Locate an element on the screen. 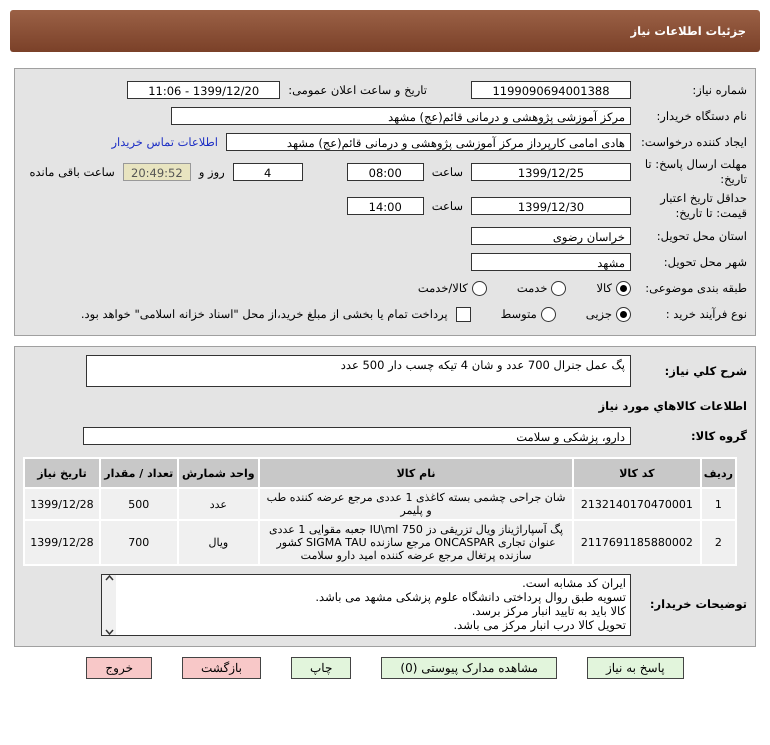  field-label: ایجاد کننده درخواست: is located at coordinates (693, 142).